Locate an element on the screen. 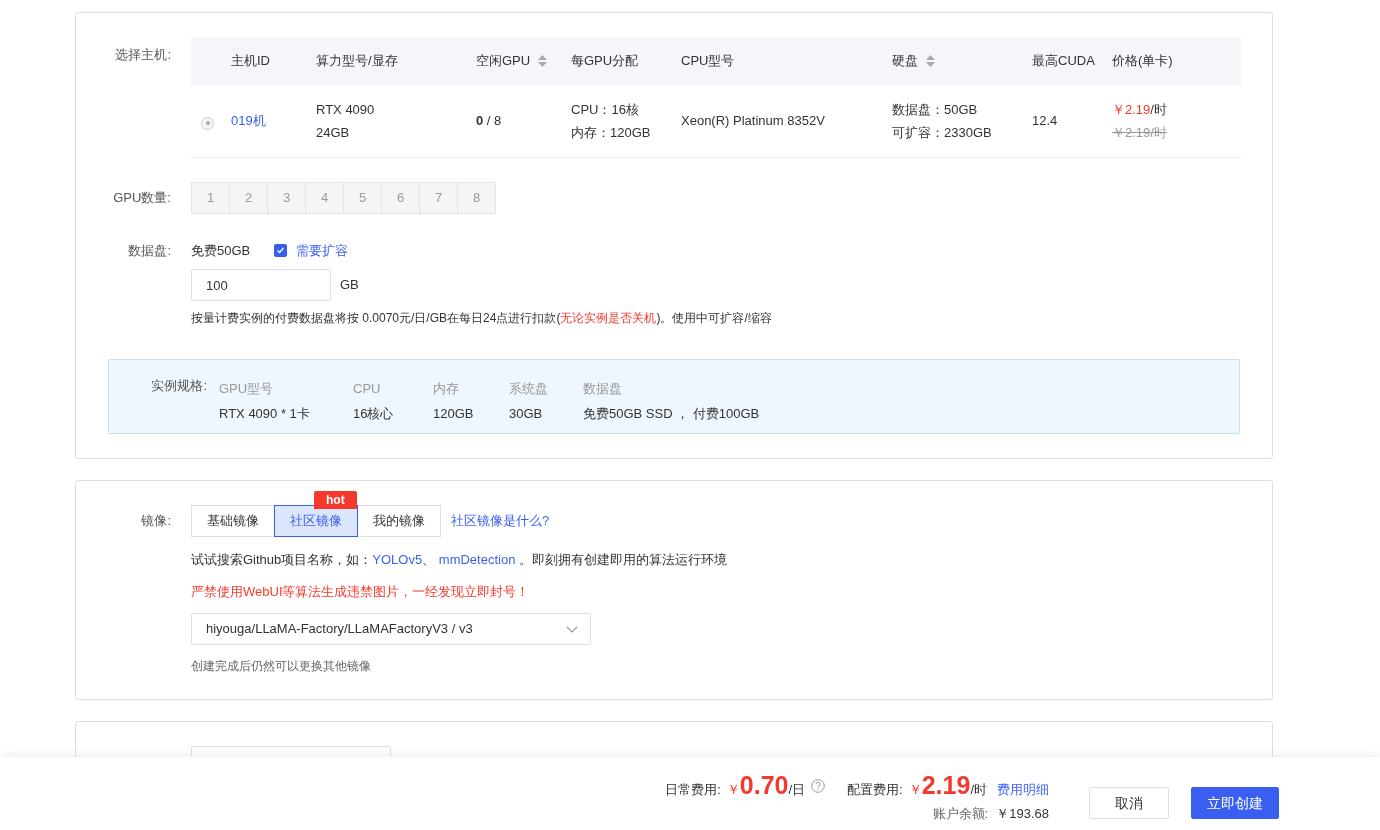  balance-label: 账户余额: is located at coordinates (960, 813).